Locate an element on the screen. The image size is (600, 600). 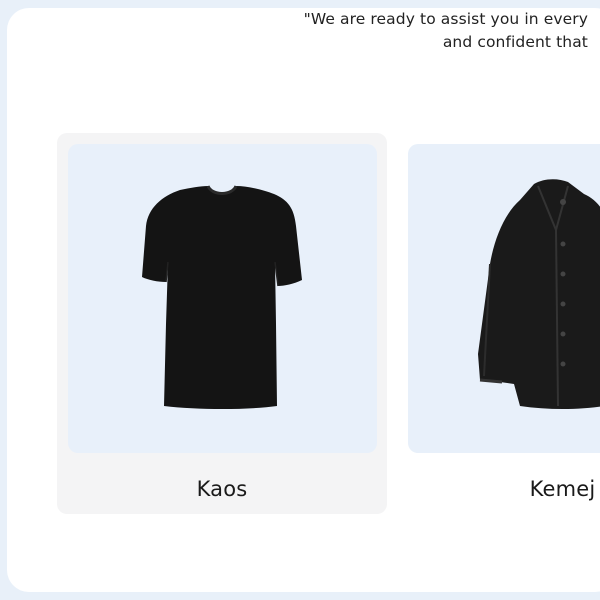
tshirt-icon is located at coordinates (222, 297).